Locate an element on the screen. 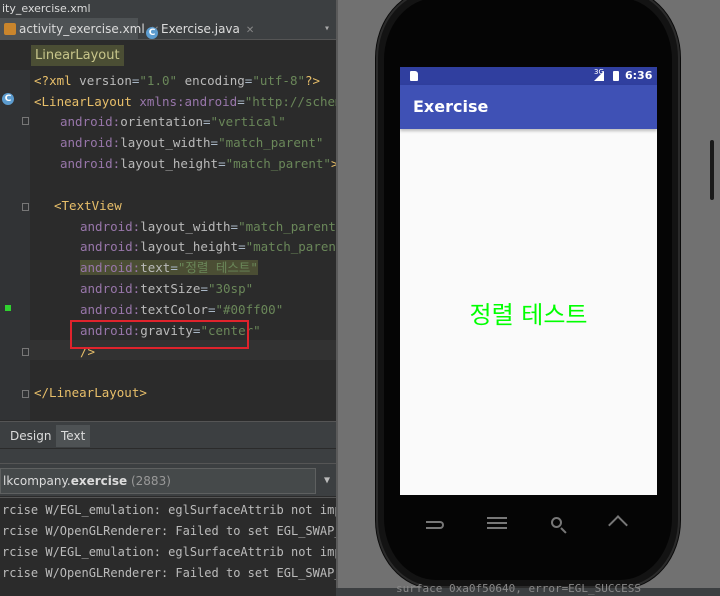  tab-exercise-java: C Exercise.java ✕ is located at coordinates (208, 29).